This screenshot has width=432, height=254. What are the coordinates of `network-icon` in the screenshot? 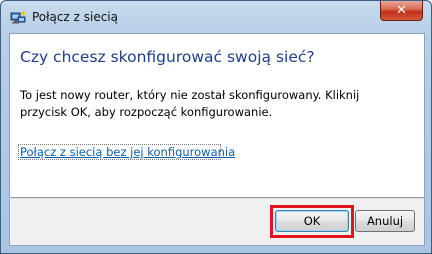 It's located at (18, 18).